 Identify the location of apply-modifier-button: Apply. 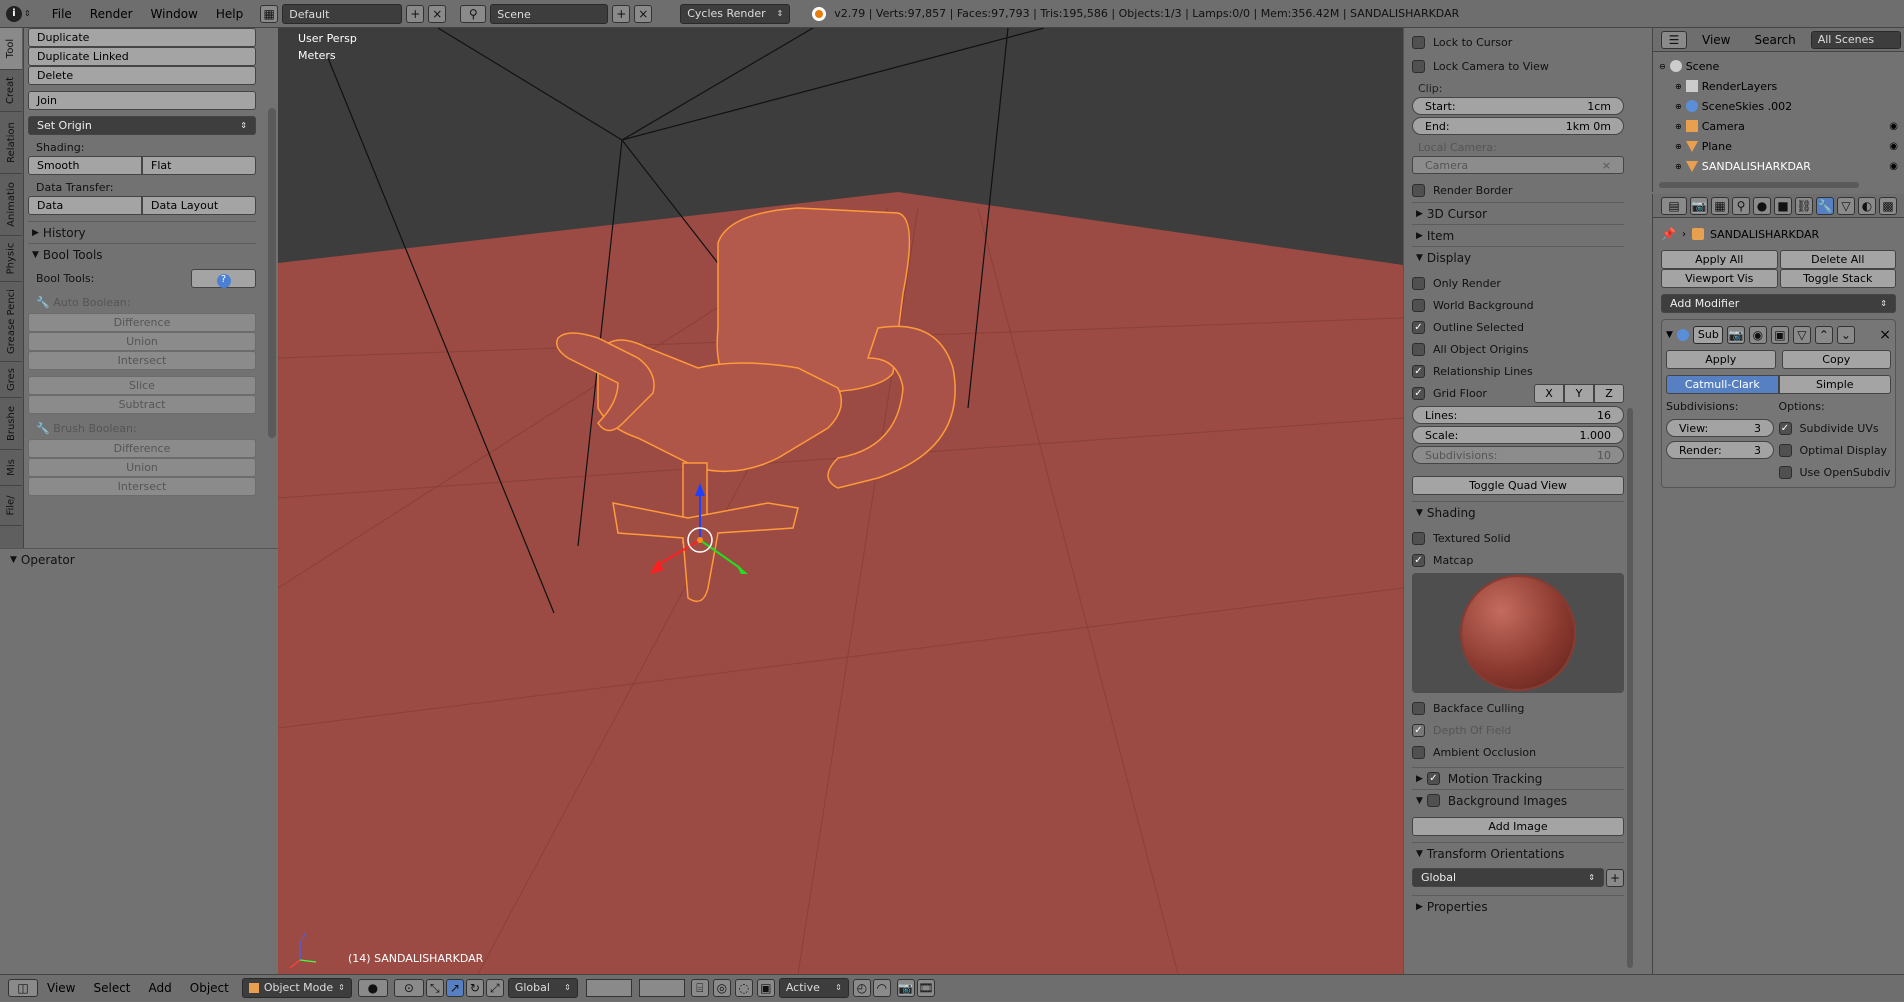
(1721, 359).